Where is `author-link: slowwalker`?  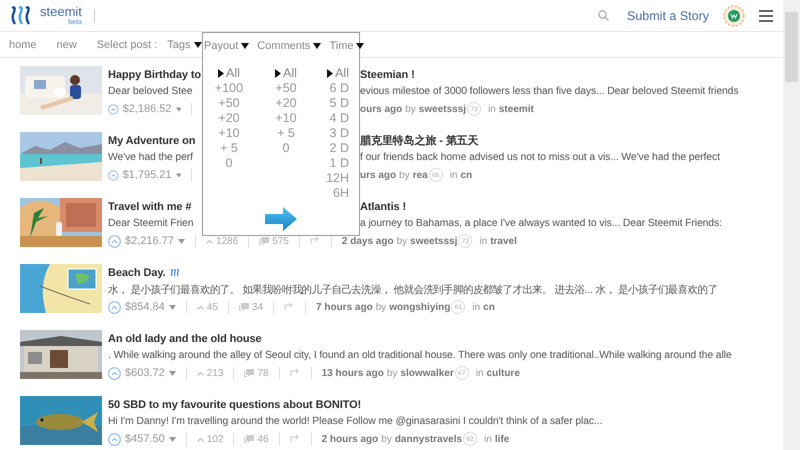
author-link: slowwalker is located at coordinates (427, 373).